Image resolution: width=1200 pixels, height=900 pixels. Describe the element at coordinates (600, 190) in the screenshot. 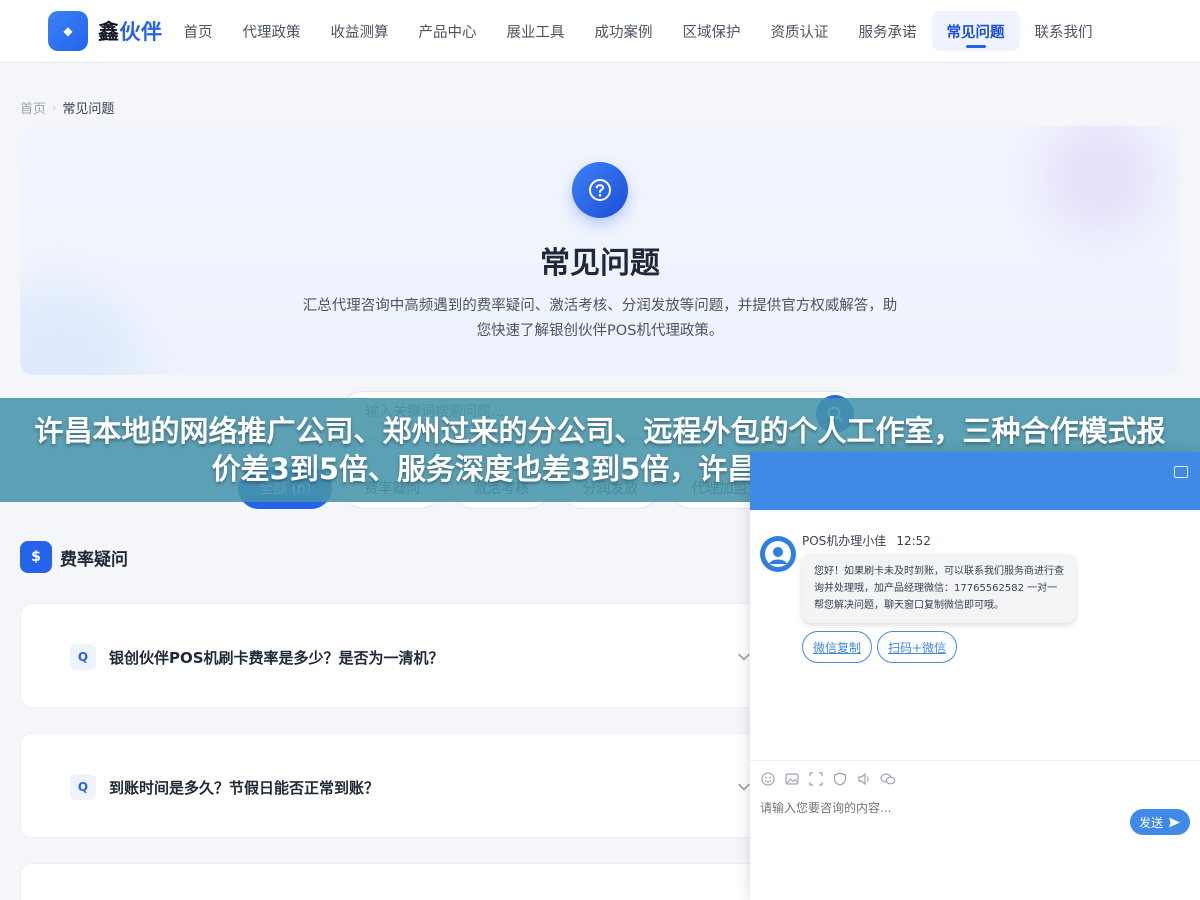

I see `question-circle-icon` at that location.